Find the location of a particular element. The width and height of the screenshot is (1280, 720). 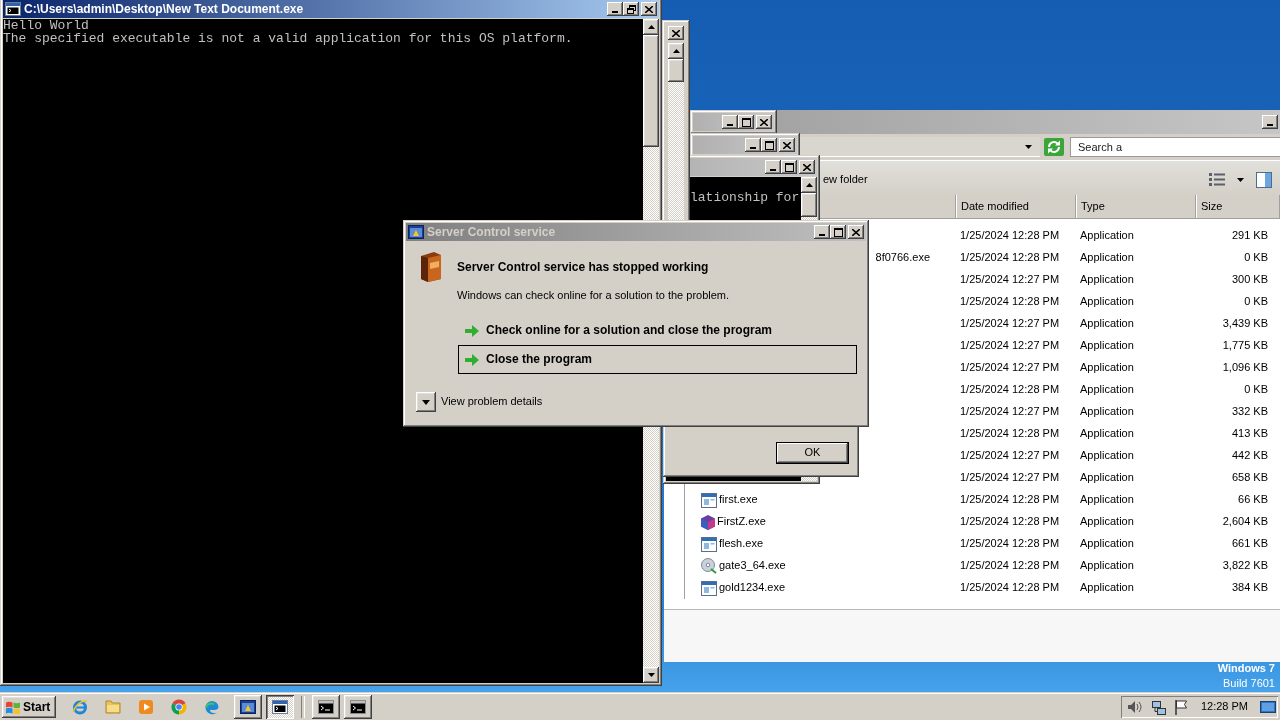

file-name: 8f0766.exe is located at coordinates (902, 258).